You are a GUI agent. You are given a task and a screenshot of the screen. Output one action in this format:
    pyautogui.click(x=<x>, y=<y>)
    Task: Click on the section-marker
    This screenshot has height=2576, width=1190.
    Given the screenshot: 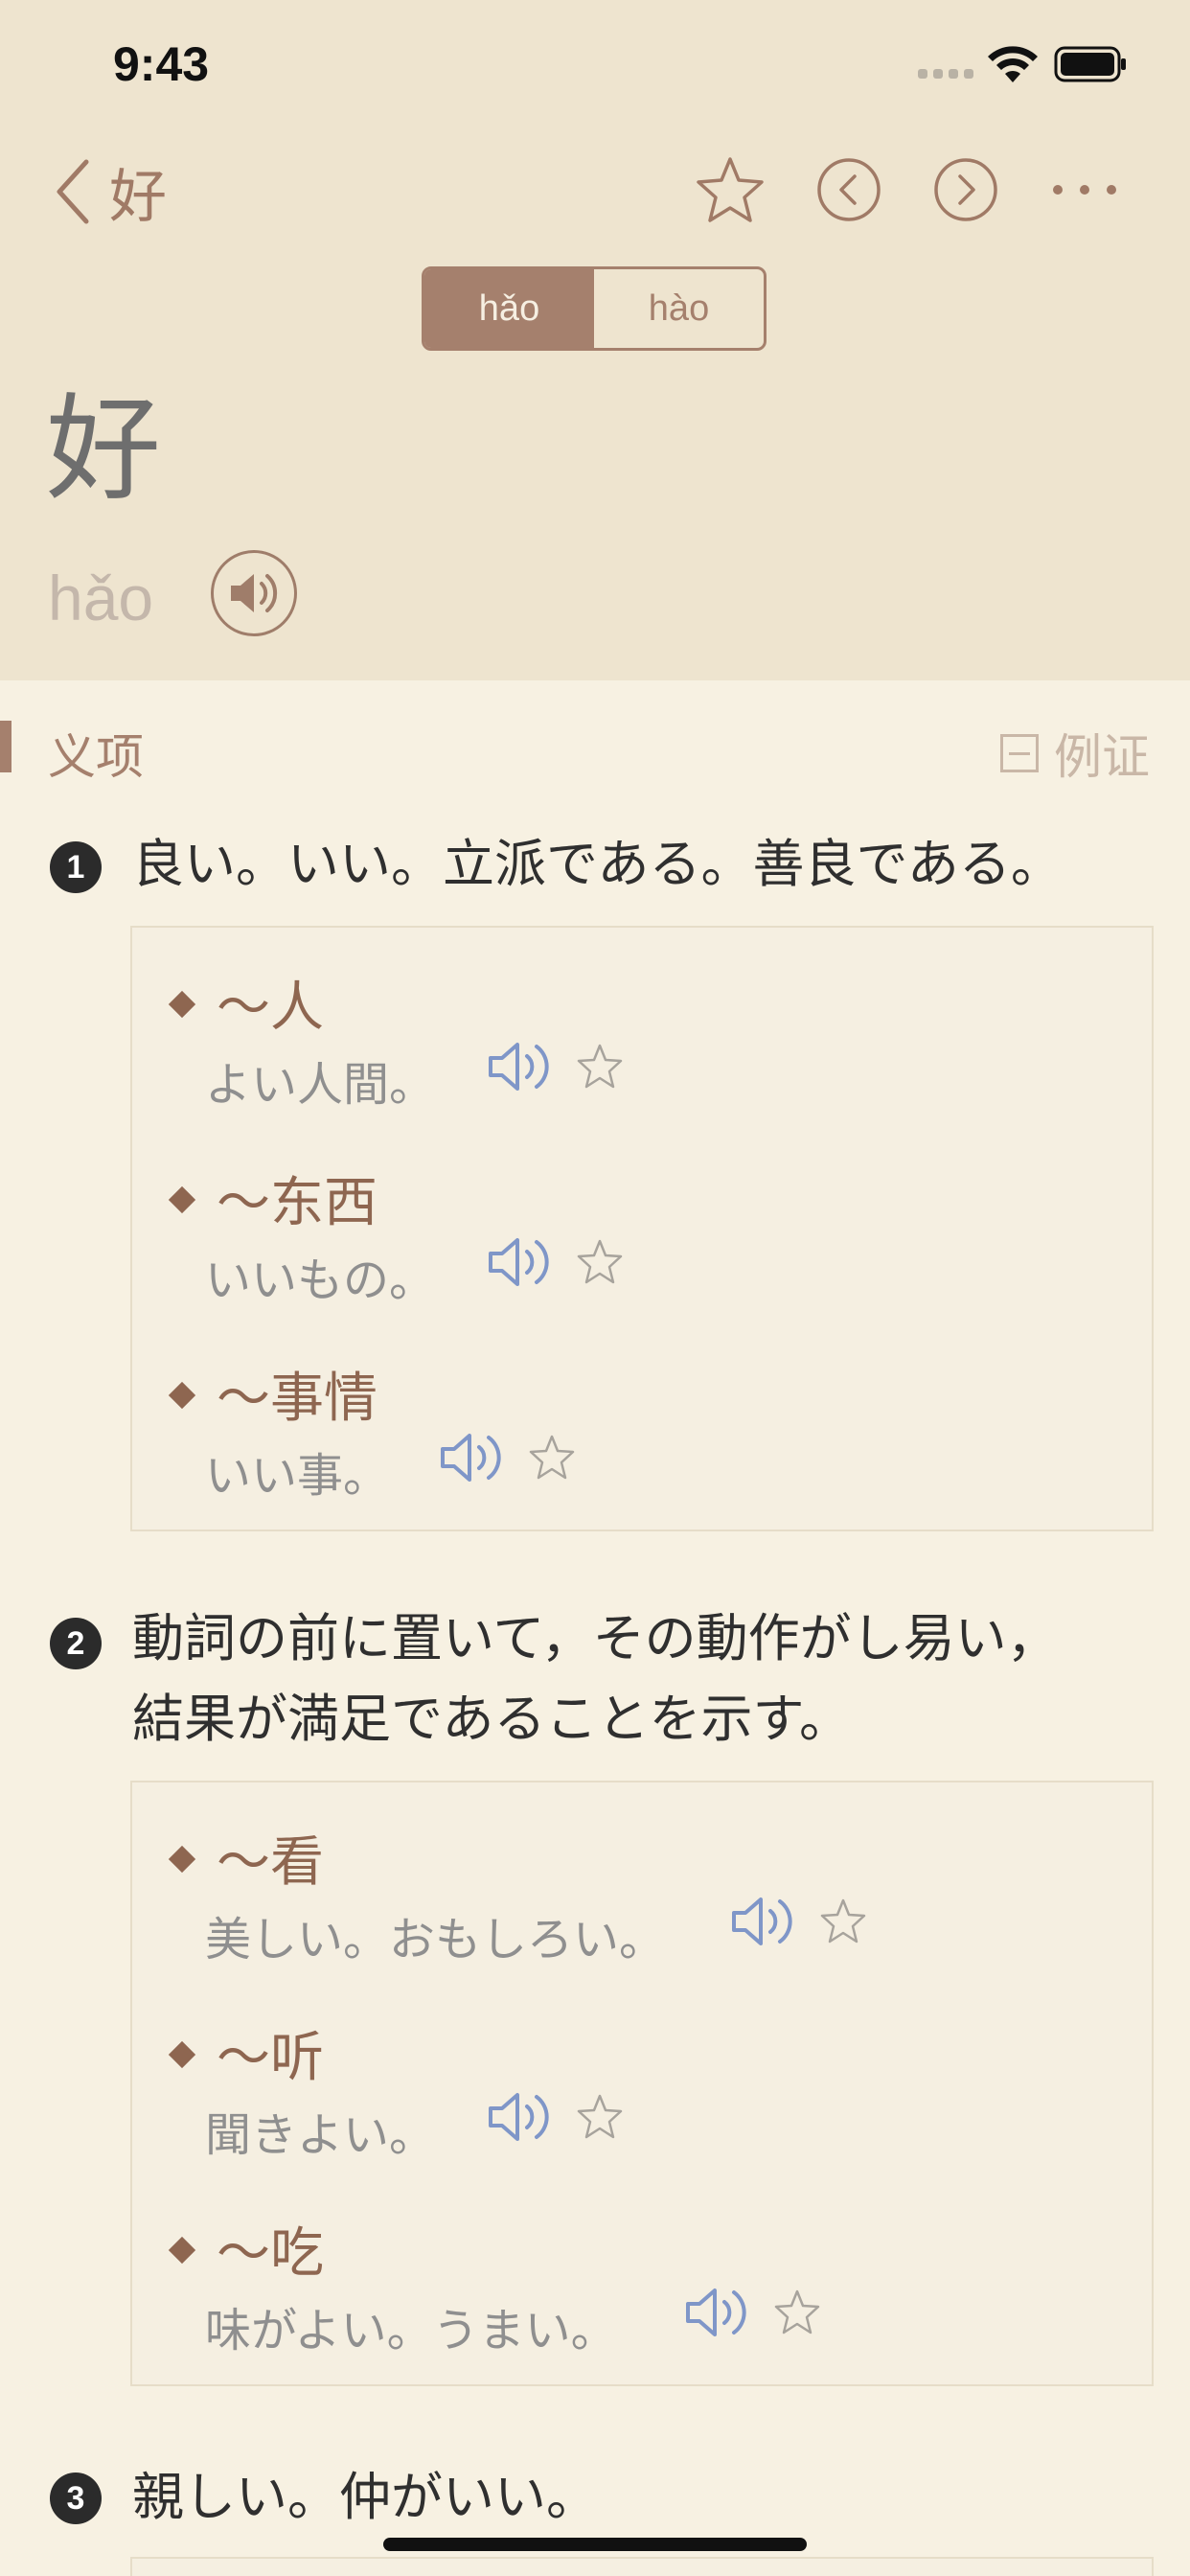 What is the action you would take?
    pyautogui.click(x=5, y=746)
    